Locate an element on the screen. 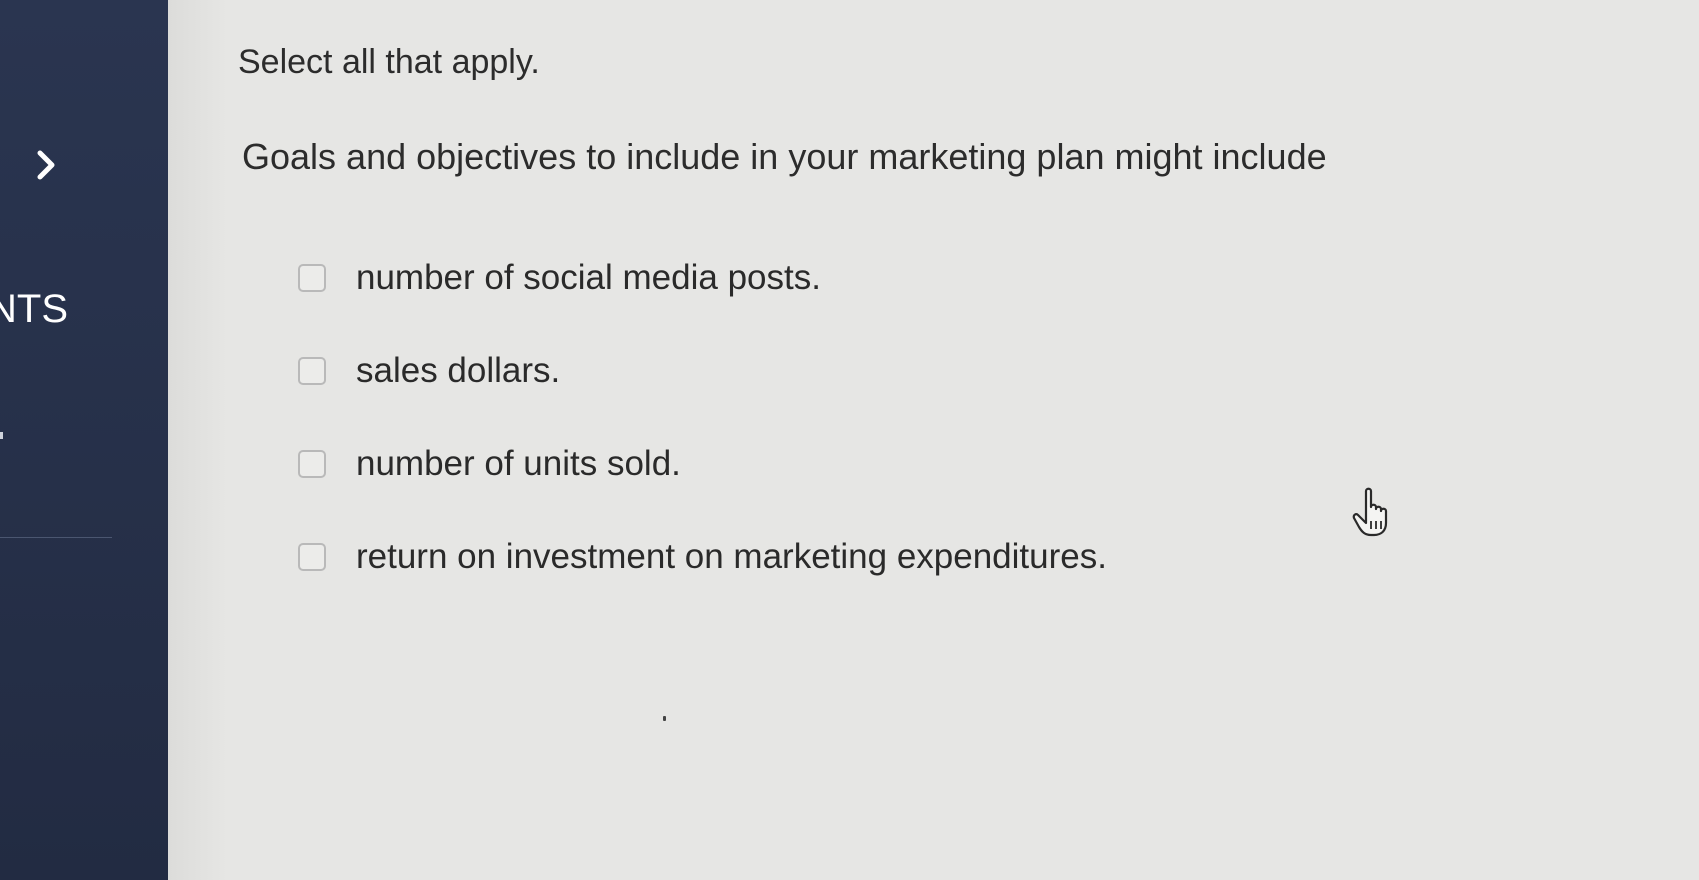 Image resolution: width=1699 pixels, height=880 pixels. sidebar: NTS is located at coordinates (84, 440).